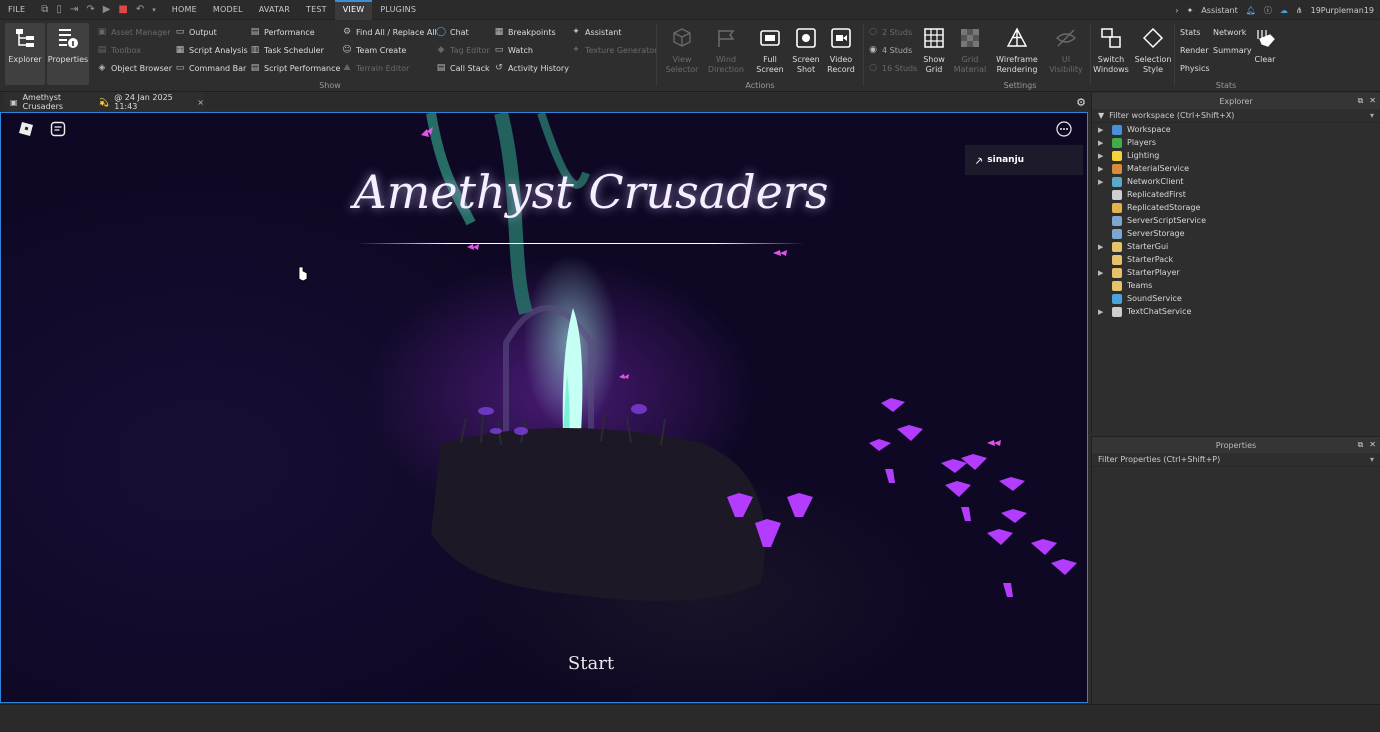  I want to click on terrain-editor-button: ⛰ Terrain Editor, so click(375, 68).